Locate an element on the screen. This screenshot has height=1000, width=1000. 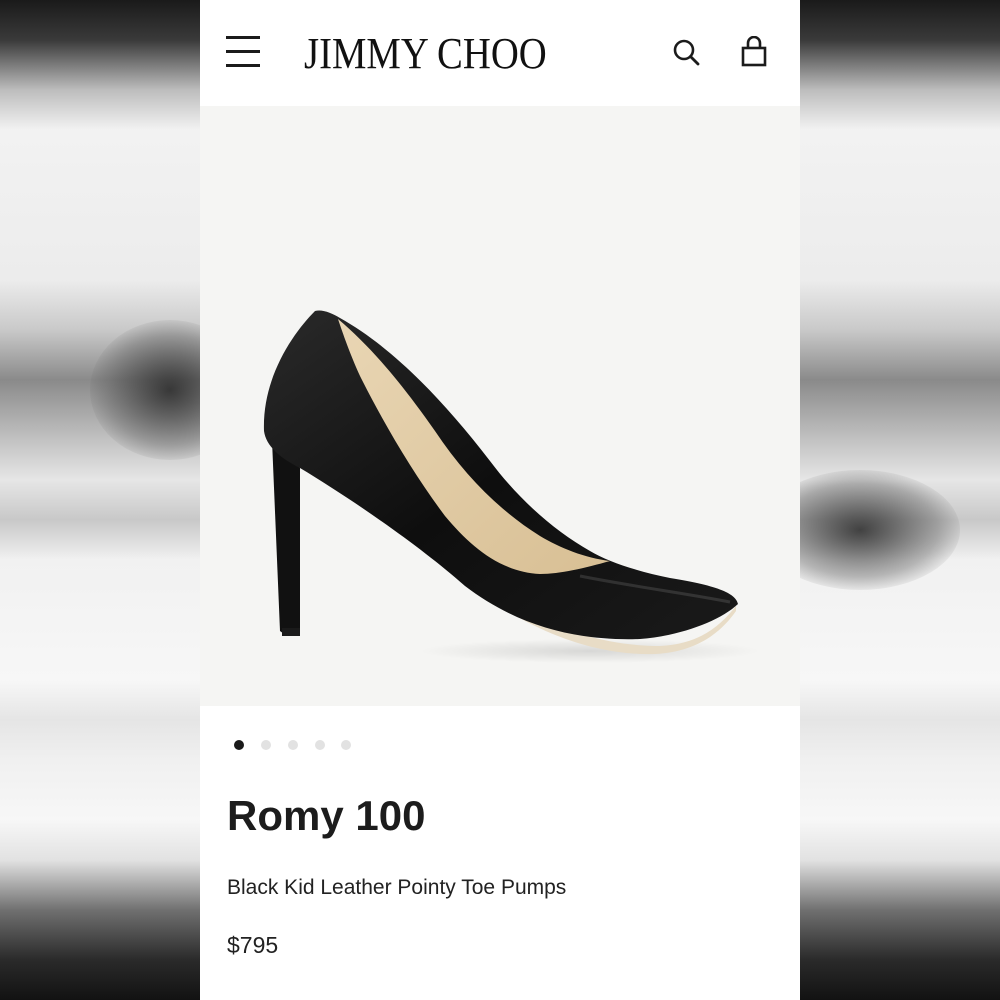
hamburger-menu-icon is located at coordinates (243, 52).